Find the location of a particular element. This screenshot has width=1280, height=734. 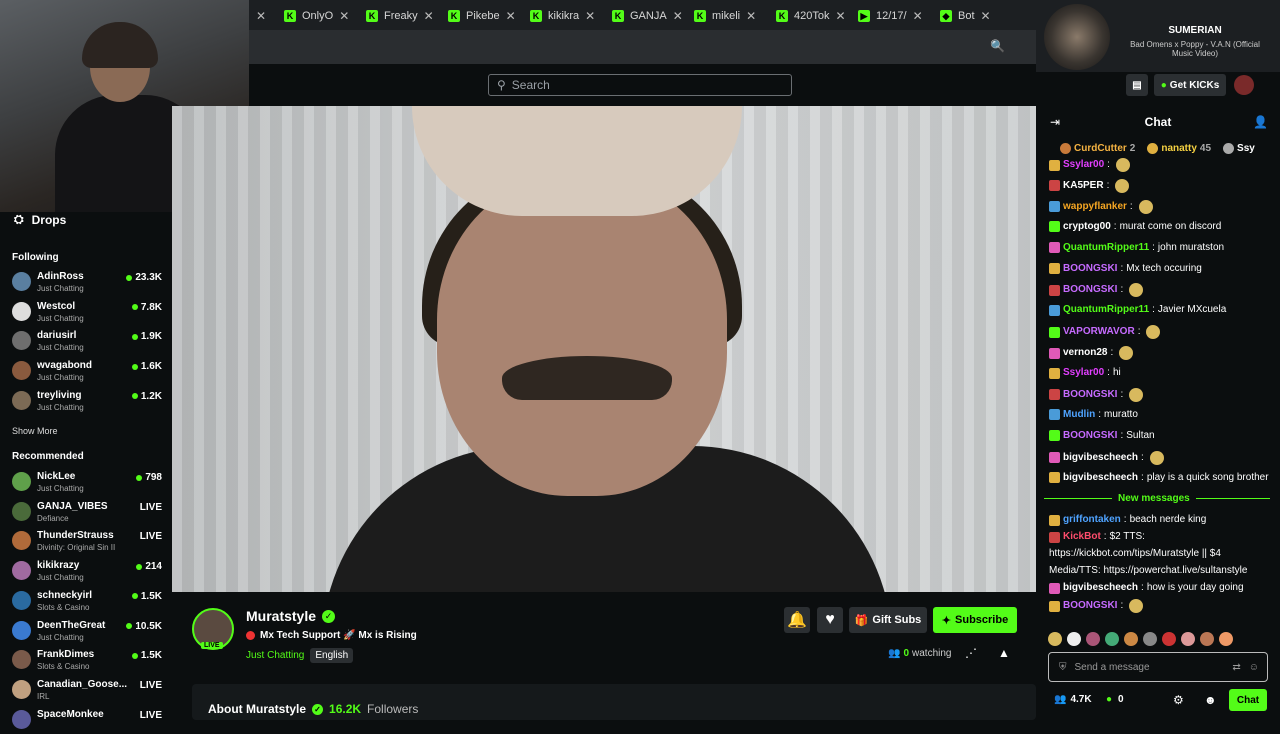

browser-tab: Kkikikra ✕ is located at coordinates (562, 16).